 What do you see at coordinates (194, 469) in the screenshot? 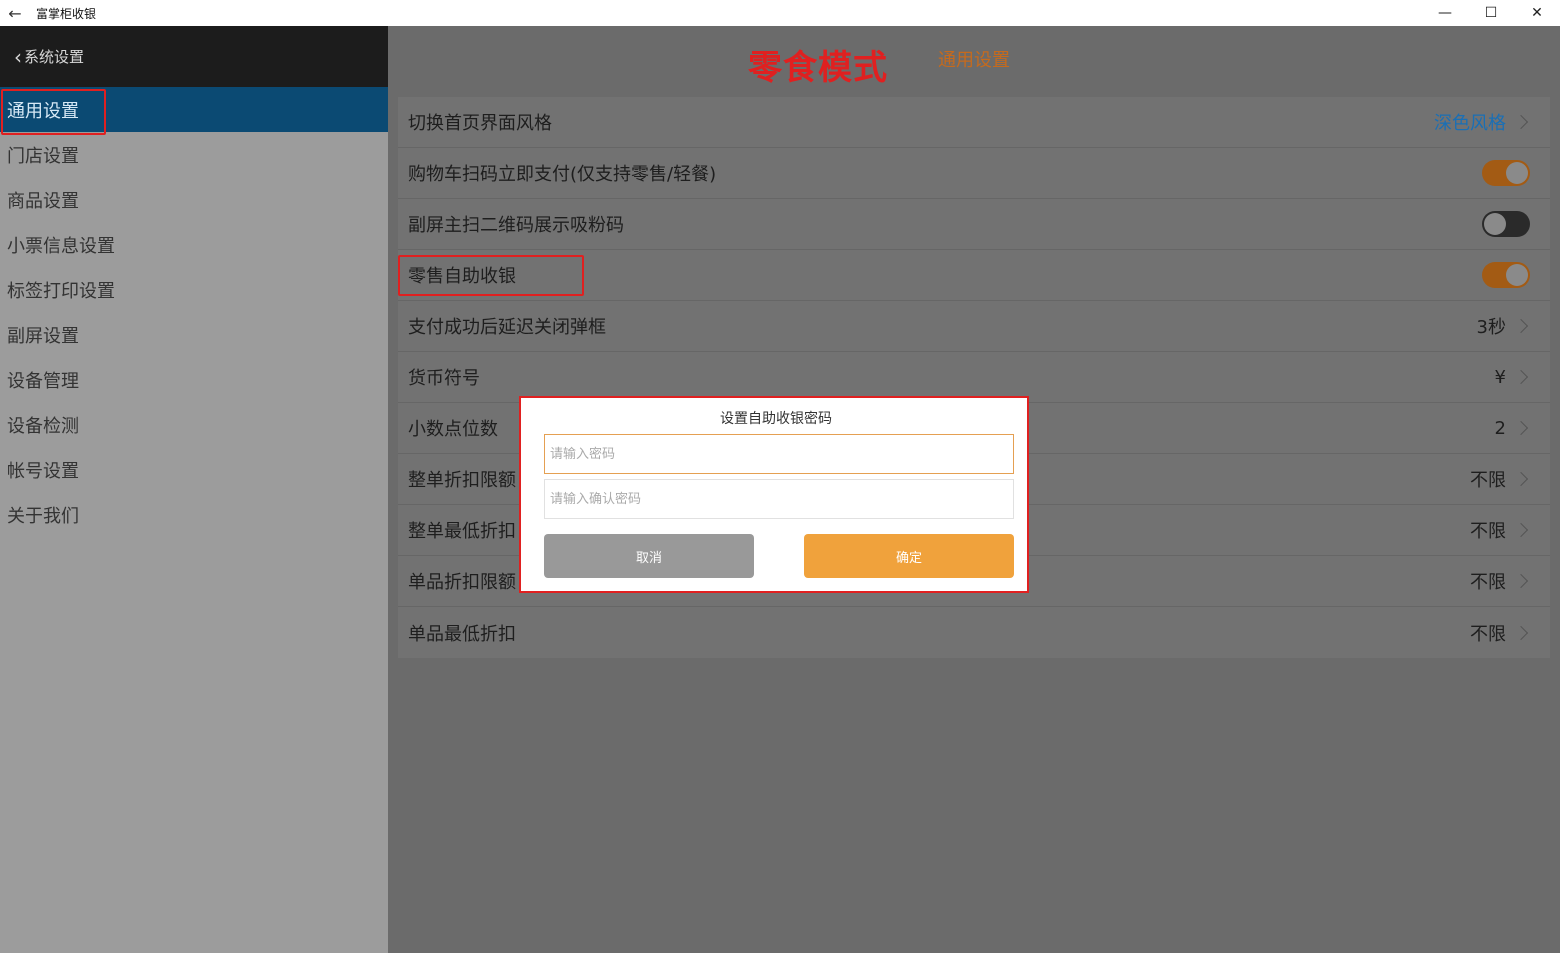
I see `sidebar-item-account: 帐号设置` at bounding box center [194, 469].